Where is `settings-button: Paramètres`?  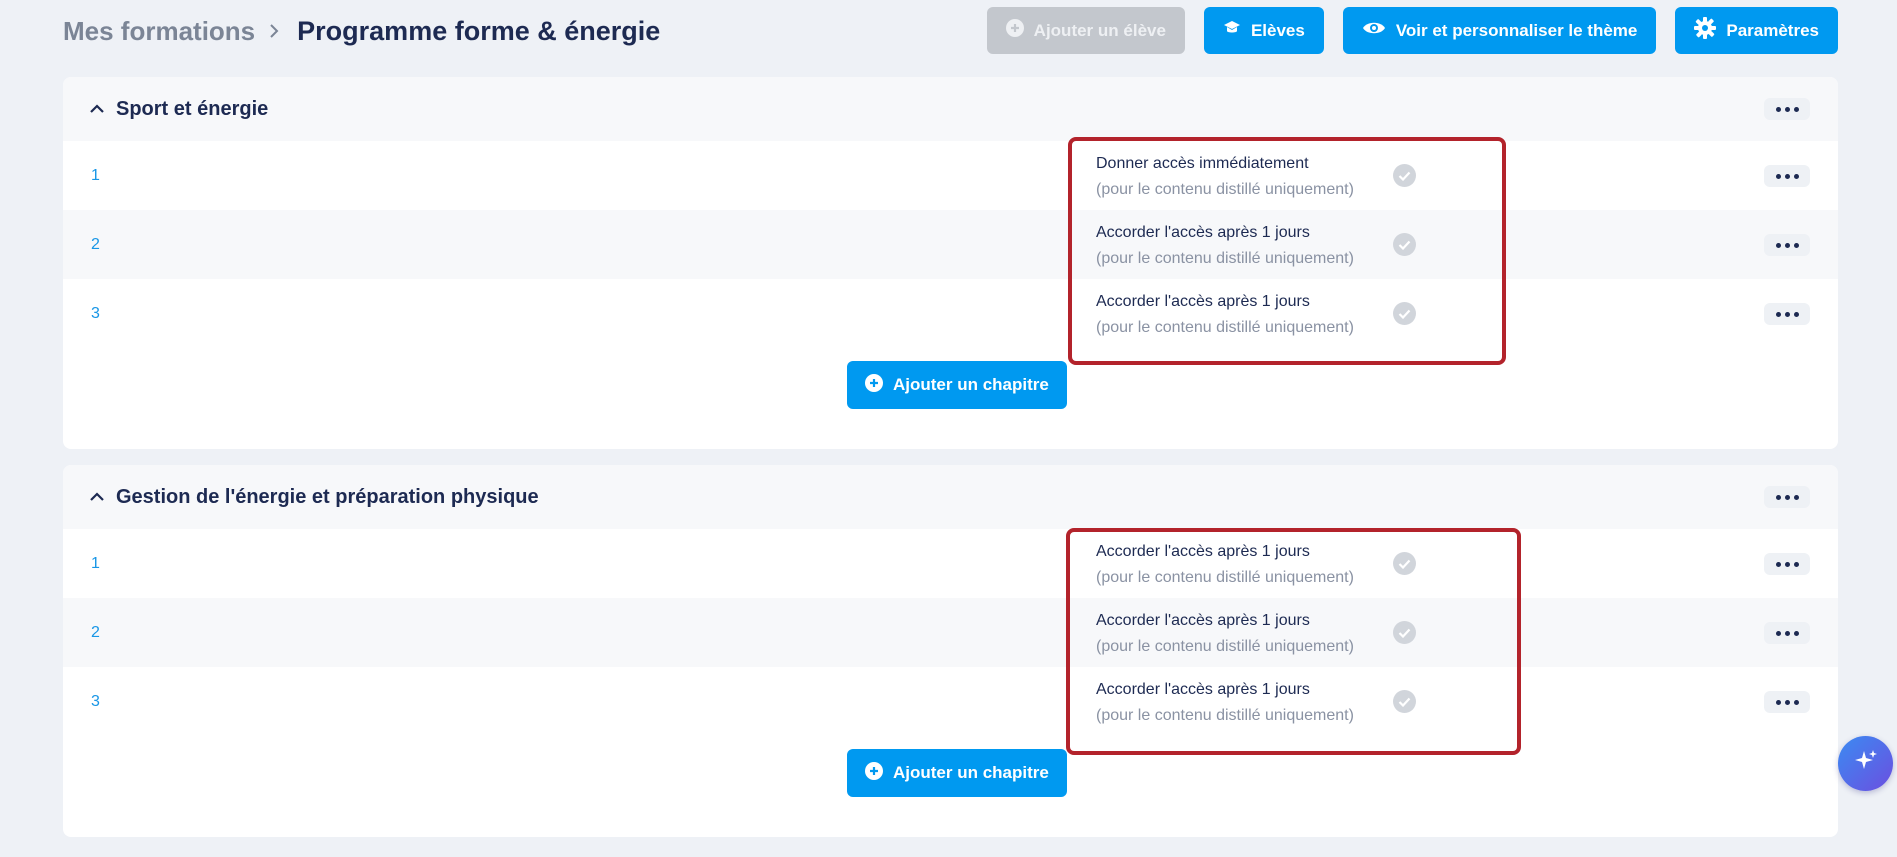
settings-button: Paramètres is located at coordinates (1756, 30).